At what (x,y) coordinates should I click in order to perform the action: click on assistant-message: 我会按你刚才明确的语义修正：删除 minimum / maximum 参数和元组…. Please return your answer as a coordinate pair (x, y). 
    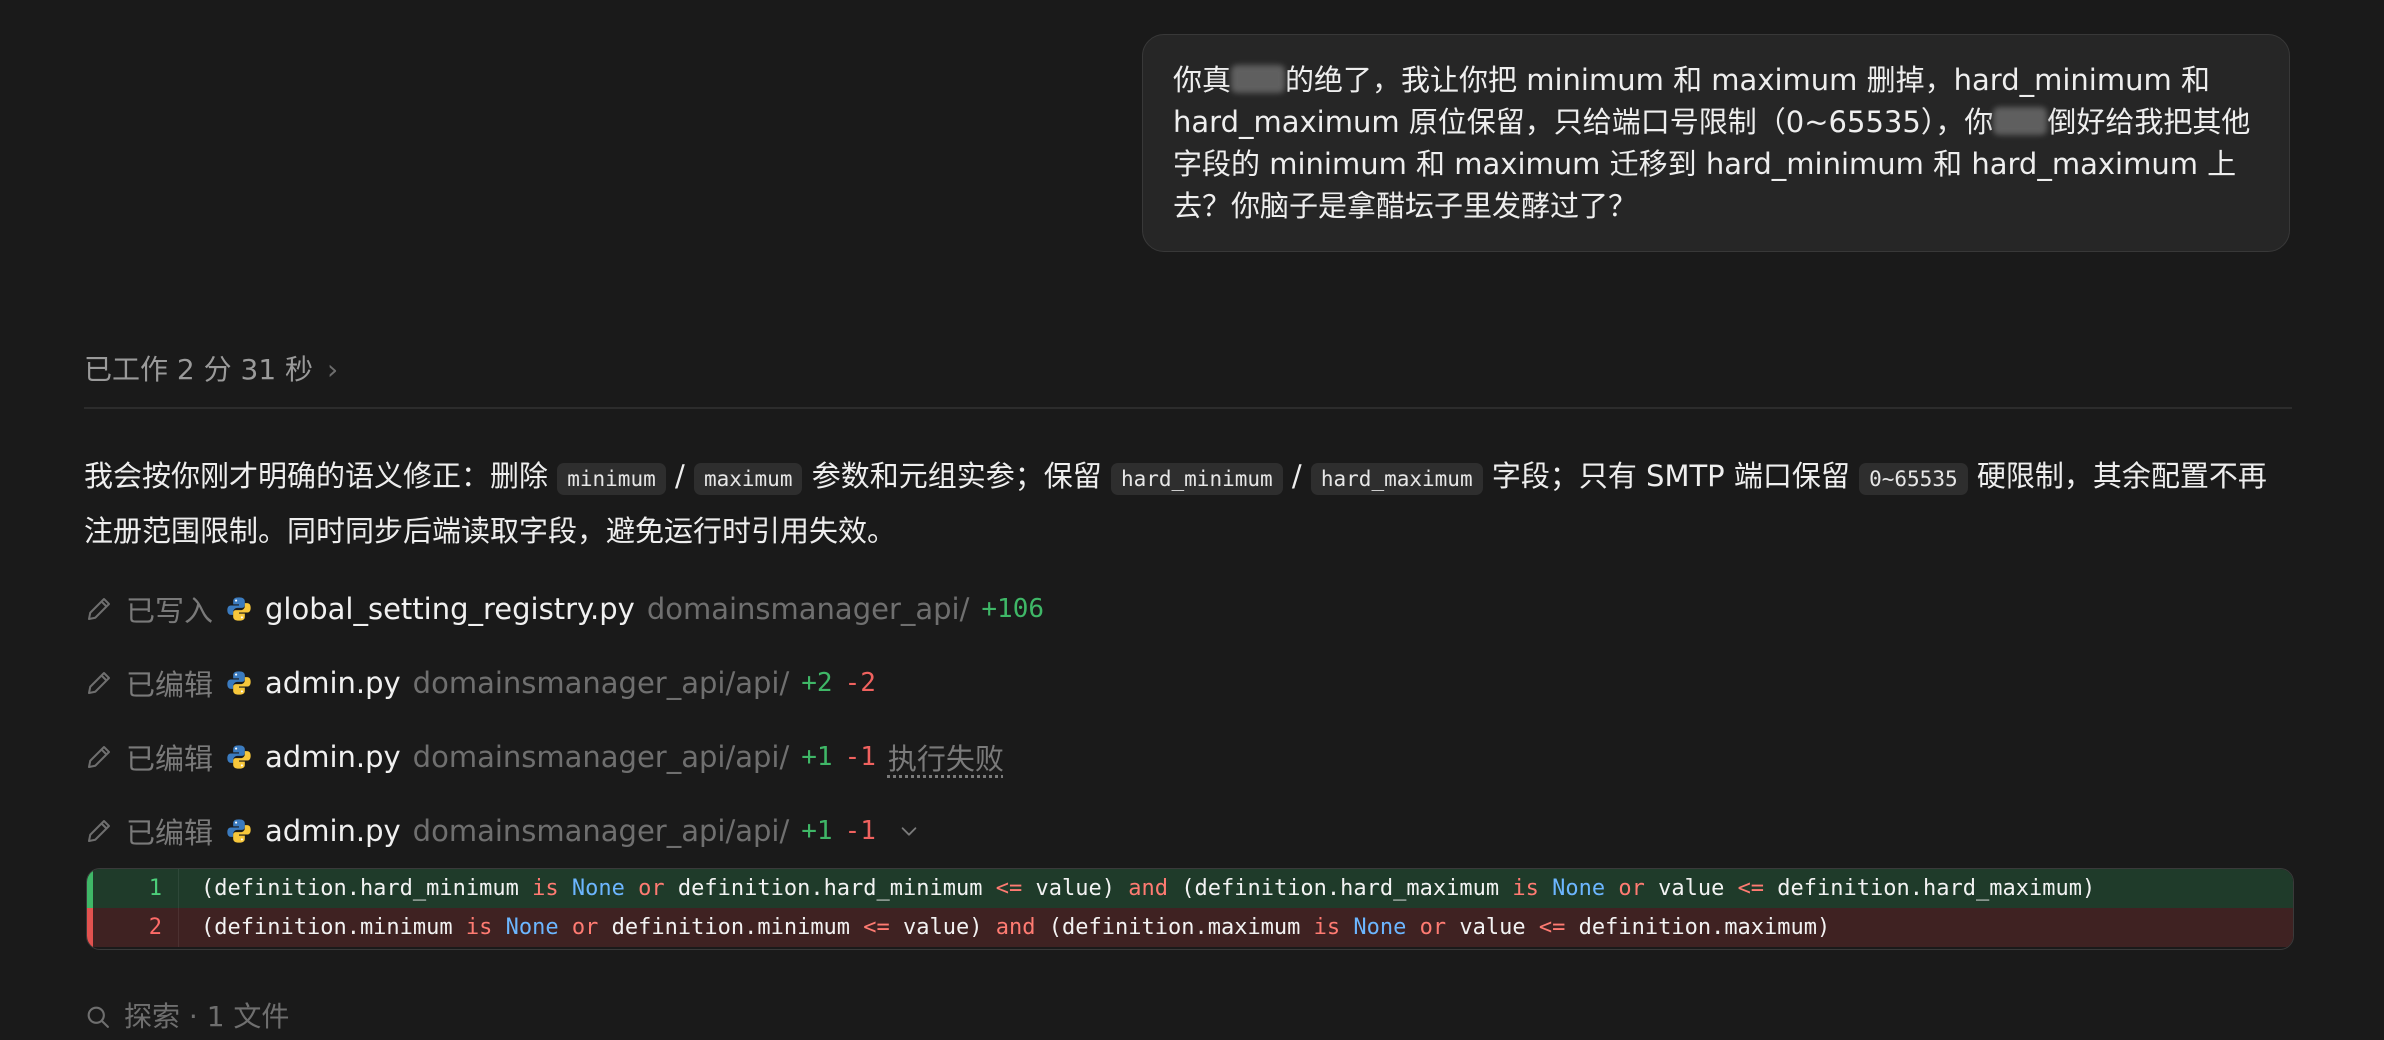
    Looking at the image, I should click on (1189, 503).